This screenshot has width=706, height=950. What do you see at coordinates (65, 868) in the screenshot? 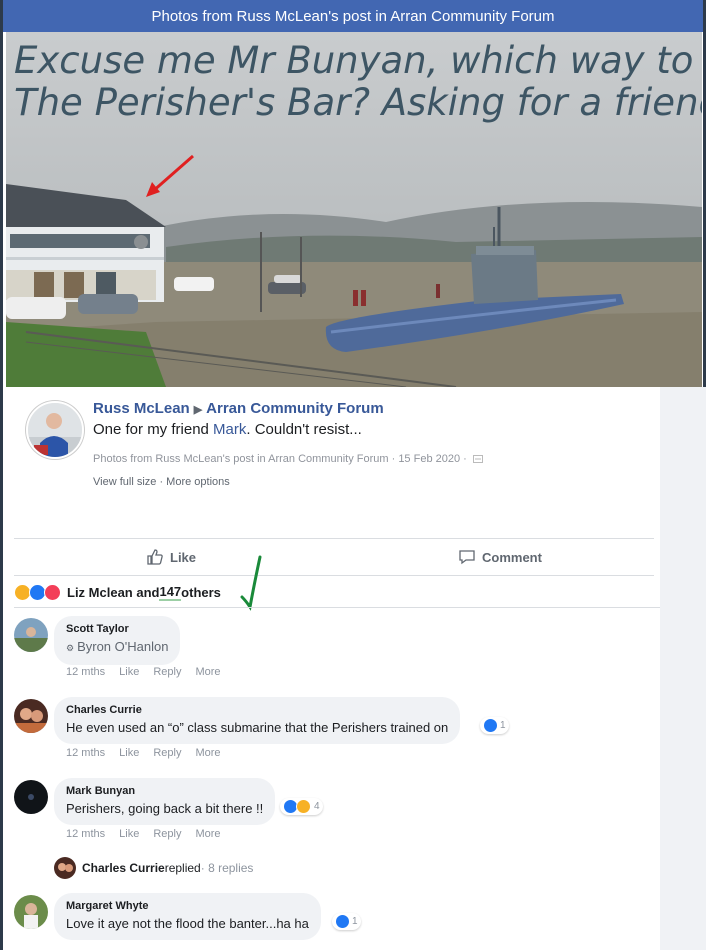
I see `replier-avatar` at bounding box center [65, 868].